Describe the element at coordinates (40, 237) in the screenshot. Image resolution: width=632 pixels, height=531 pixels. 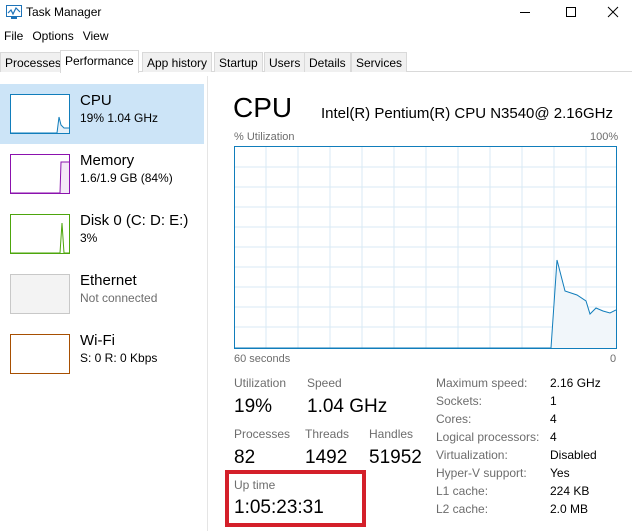
I see `disk-mini-chart` at that location.